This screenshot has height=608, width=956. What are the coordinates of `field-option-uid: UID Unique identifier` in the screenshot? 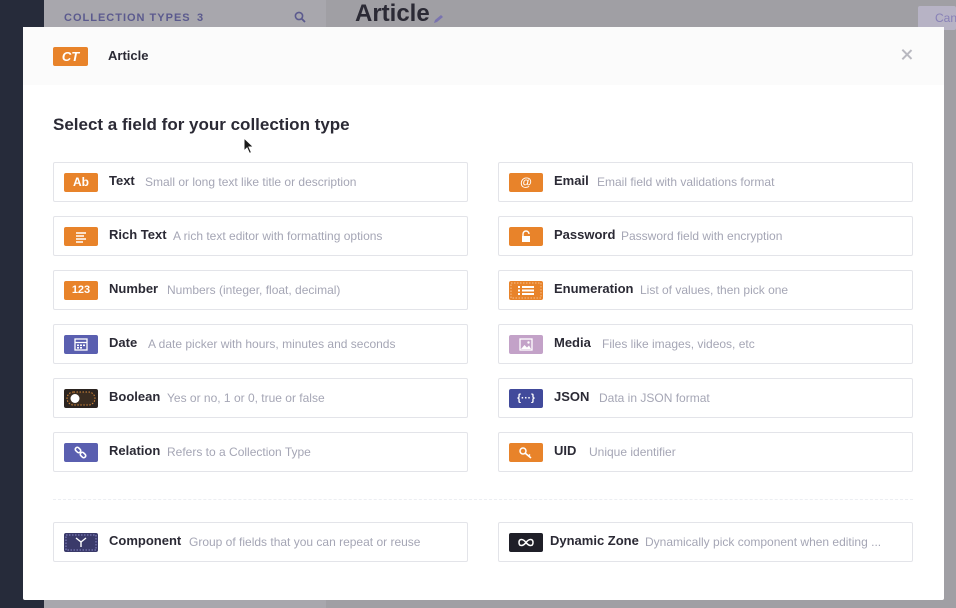 It's located at (705, 452).